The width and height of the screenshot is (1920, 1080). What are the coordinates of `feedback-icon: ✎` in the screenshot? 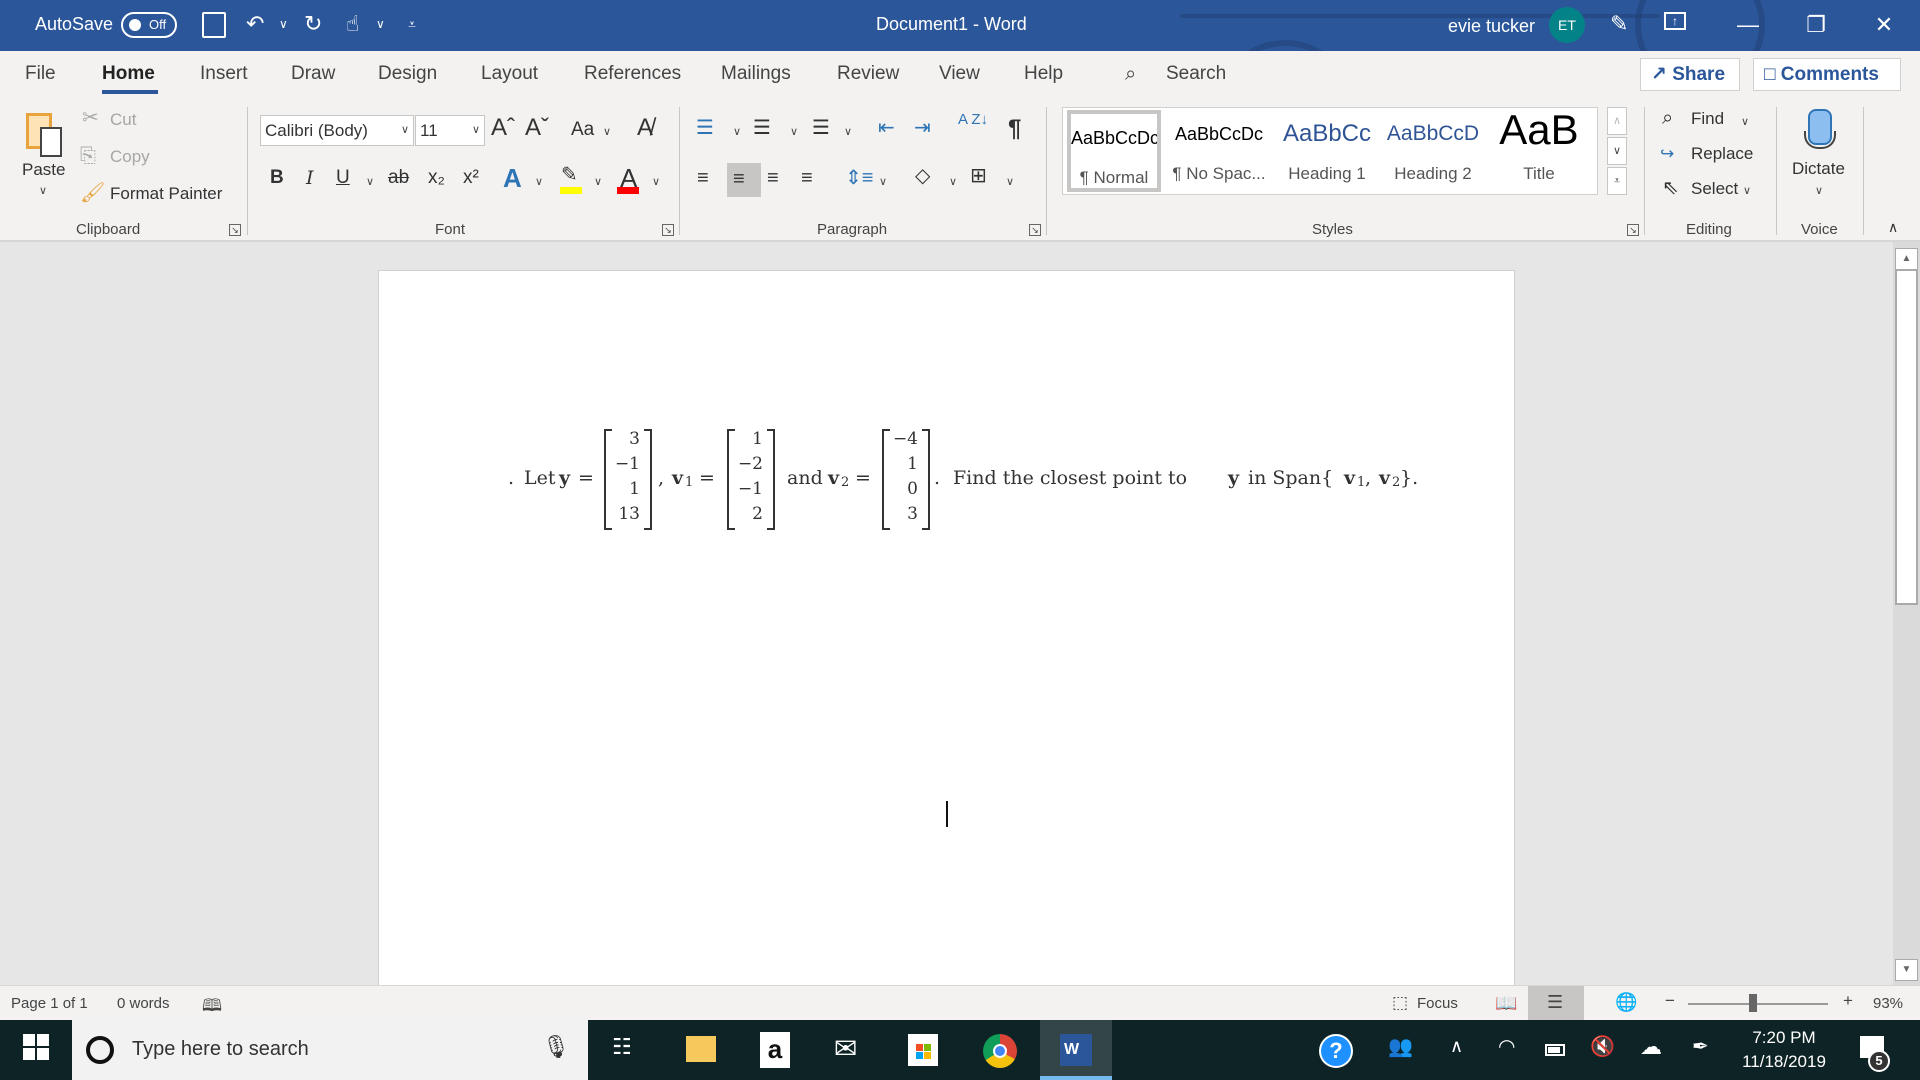 It's located at (1619, 24).